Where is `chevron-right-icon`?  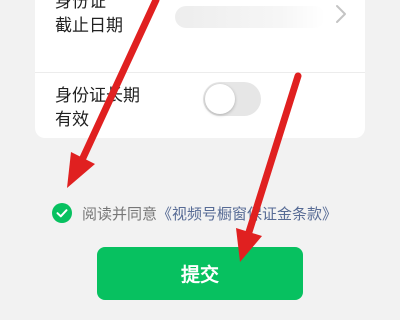 chevron-right-icon is located at coordinates (341, 14).